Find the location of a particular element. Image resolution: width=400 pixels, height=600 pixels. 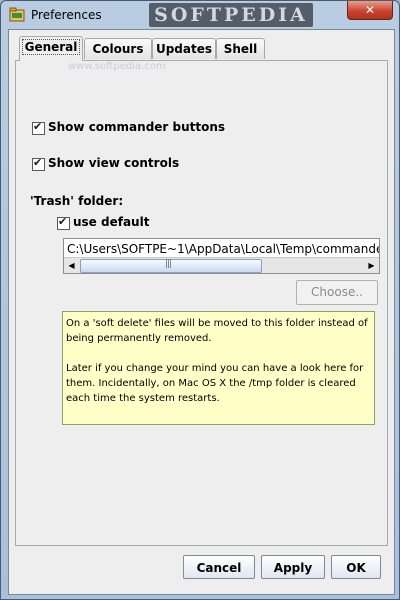

tab-general-label: General is located at coordinates (51, 47).